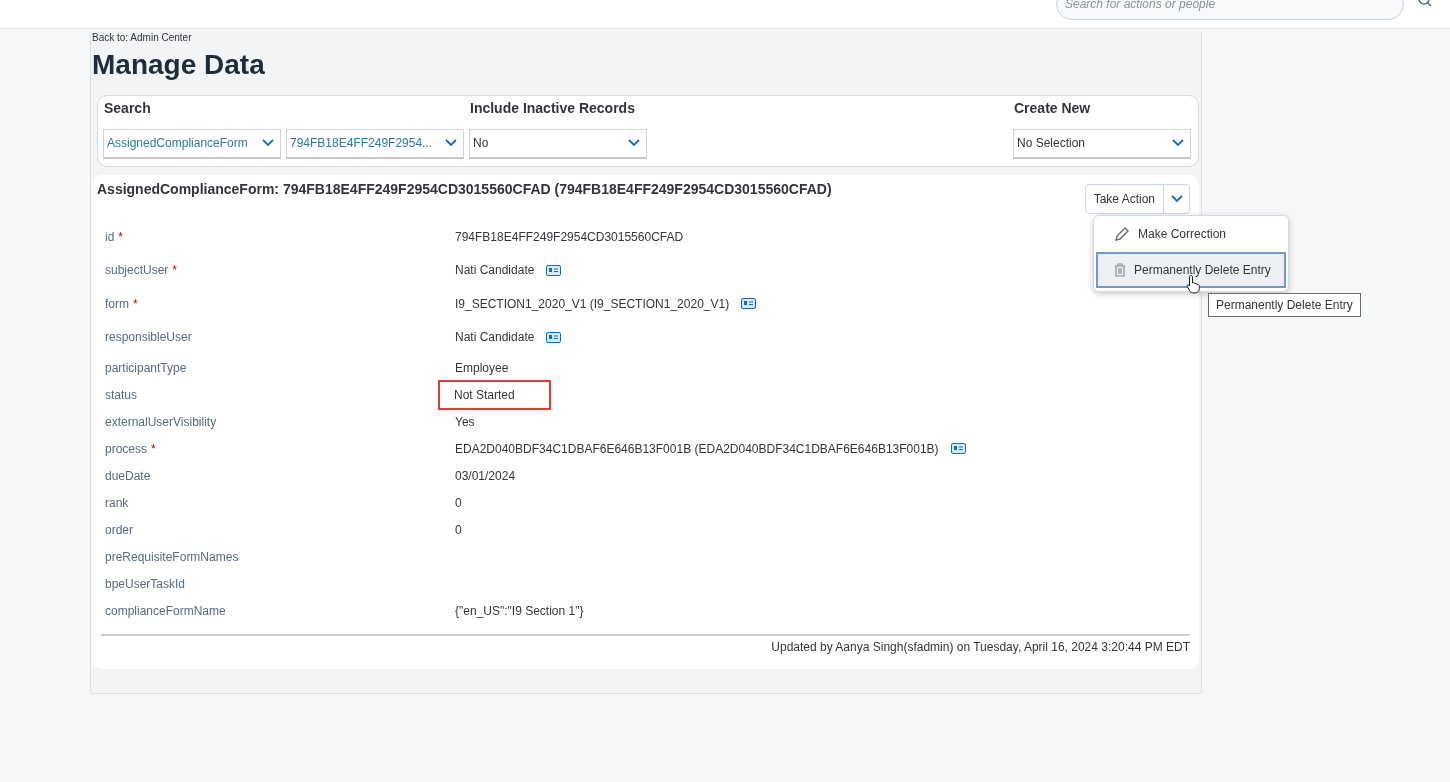 This screenshot has height=782, width=1450. What do you see at coordinates (558, 143) in the screenshot?
I see `dropdown-select: No` at bounding box center [558, 143].